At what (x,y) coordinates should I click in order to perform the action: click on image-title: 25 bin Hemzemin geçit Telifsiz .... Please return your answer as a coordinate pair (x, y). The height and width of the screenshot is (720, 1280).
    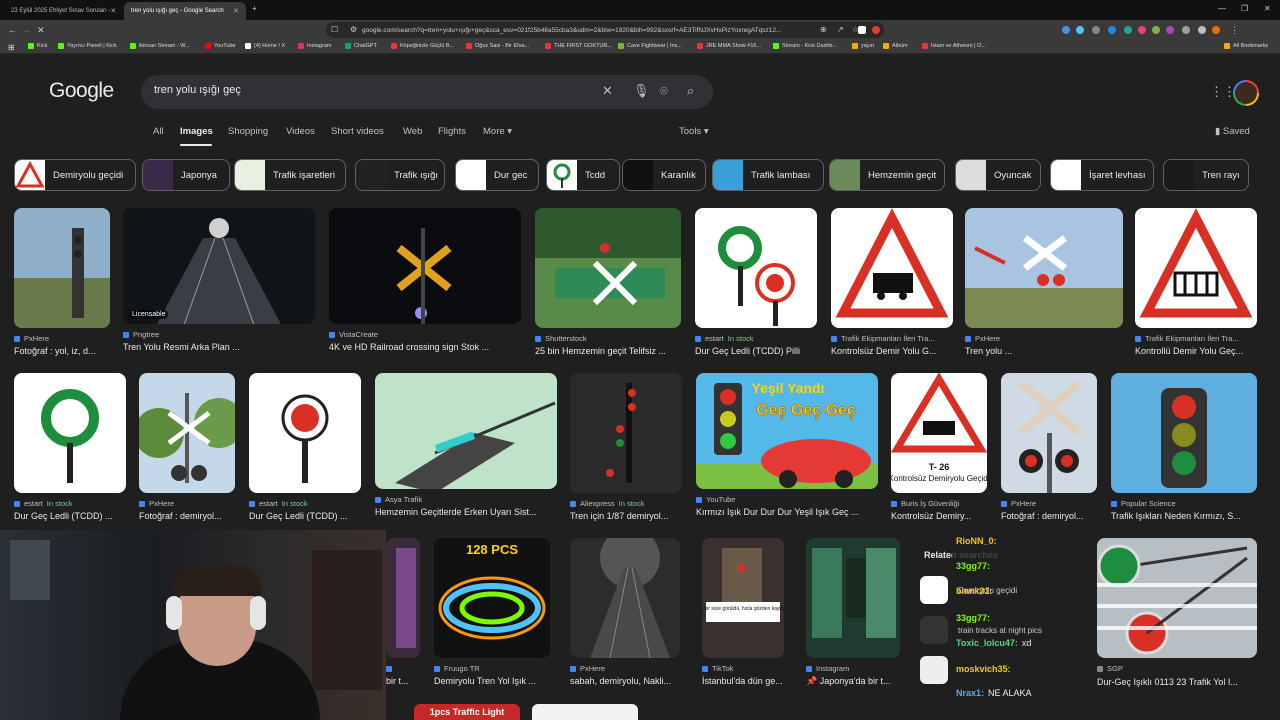
    Looking at the image, I should click on (608, 351).